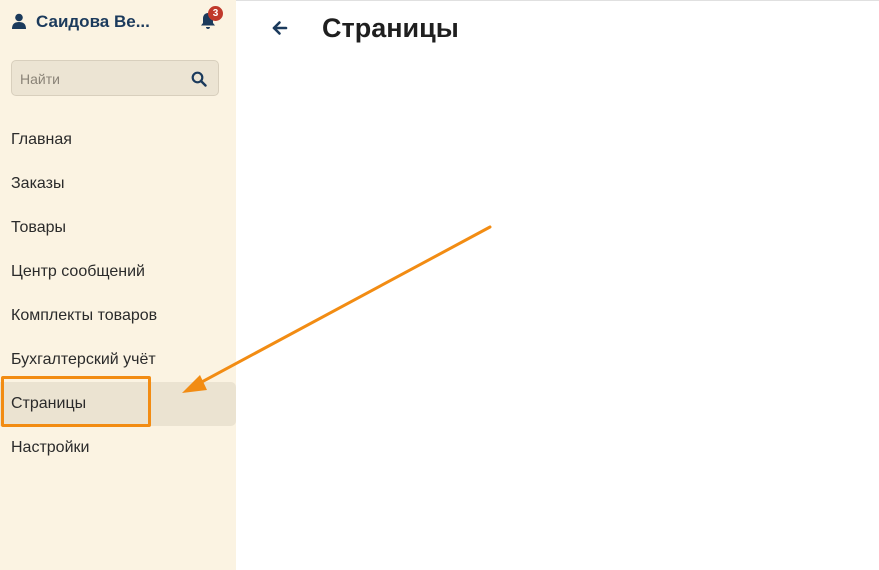 Image resolution: width=879 pixels, height=570 pixels. What do you see at coordinates (118, 184) in the screenshot?
I see `sidebar-item-orders: Заказы` at bounding box center [118, 184].